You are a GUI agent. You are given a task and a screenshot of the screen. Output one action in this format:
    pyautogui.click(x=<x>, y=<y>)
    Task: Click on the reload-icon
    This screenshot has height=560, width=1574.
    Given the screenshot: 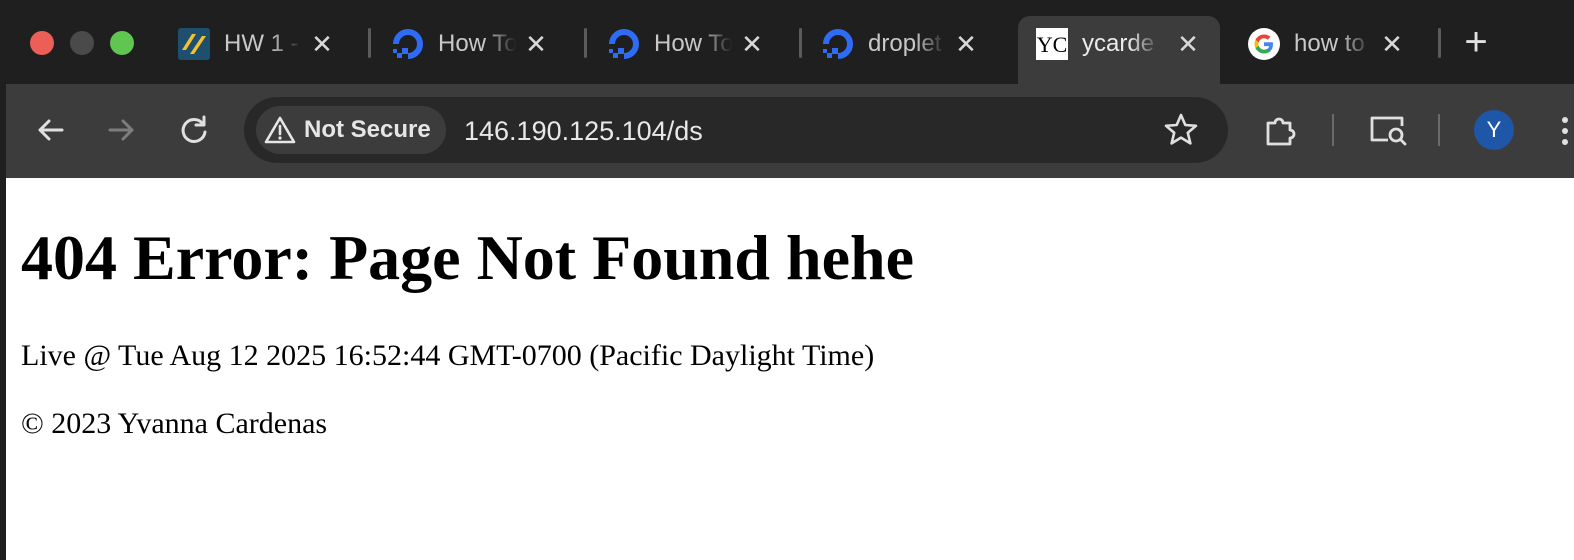 What is the action you would take?
    pyautogui.click(x=194, y=130)
    